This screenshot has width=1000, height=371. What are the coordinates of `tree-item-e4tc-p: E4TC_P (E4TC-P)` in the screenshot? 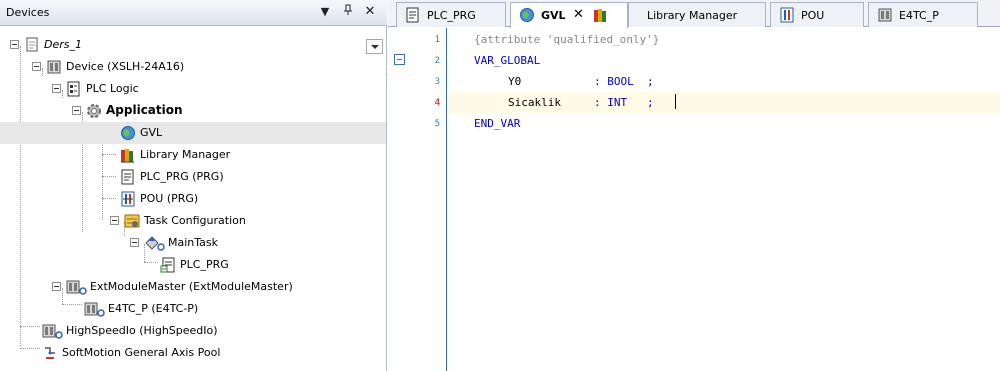 It's located at (193, 309).